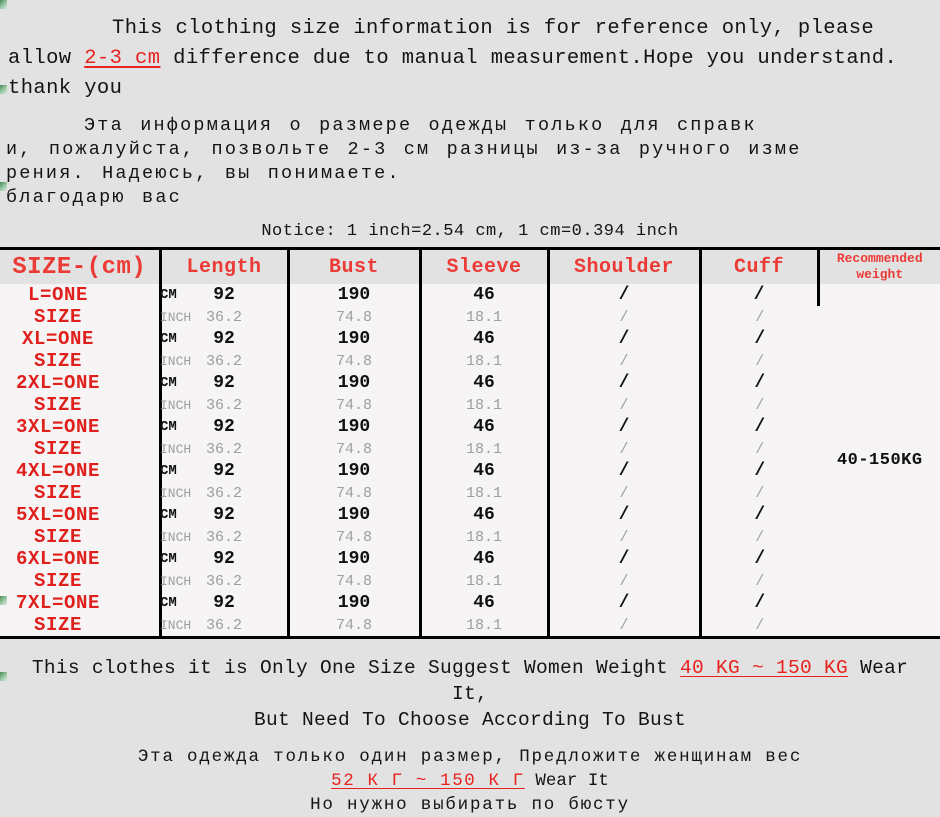 This screenshot has height=817, width=940. What do you see at coordinates (485, 383) in the screenshot?
I see `cell-cm-sleeve-2: 46` at bounding box center [485, 383].